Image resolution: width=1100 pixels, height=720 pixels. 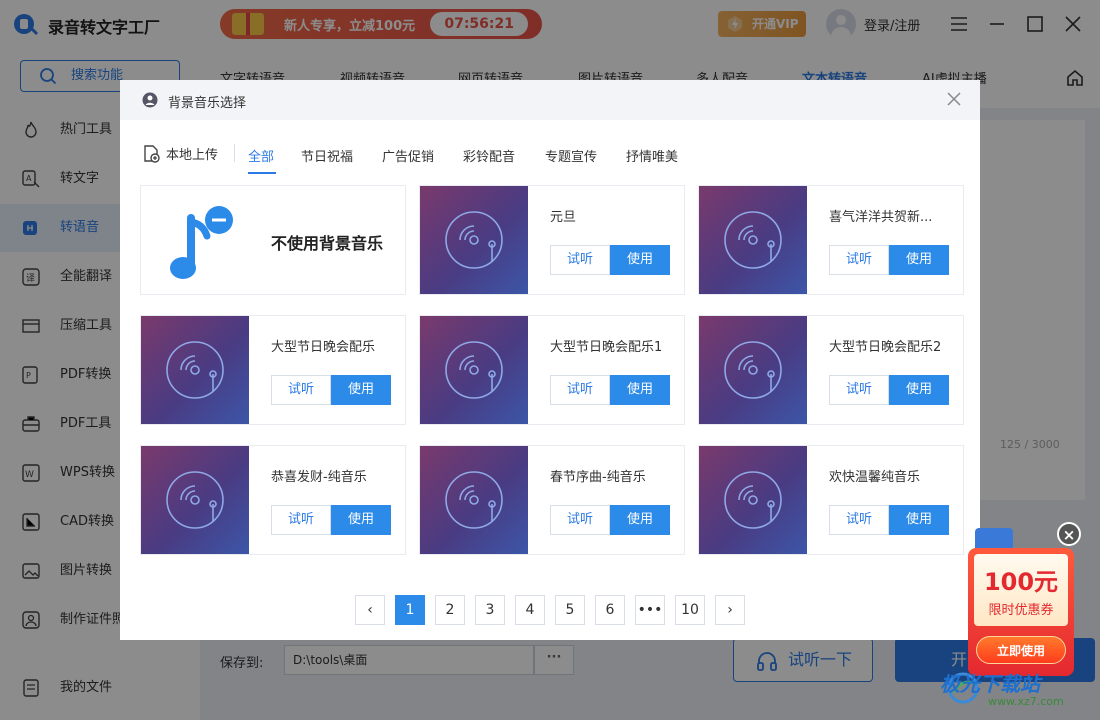 I want to click on no-music-card: 不使用背景音乐, so click(x=273, y=240).